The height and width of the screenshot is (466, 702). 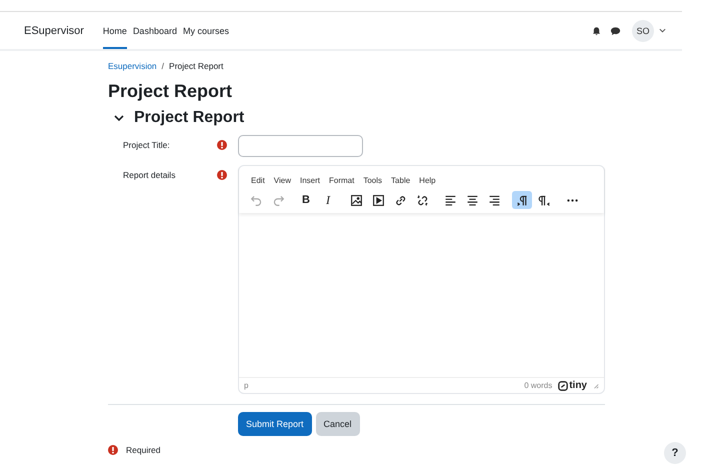 I want to click on required-note: Required, so click(x=143, y=450).